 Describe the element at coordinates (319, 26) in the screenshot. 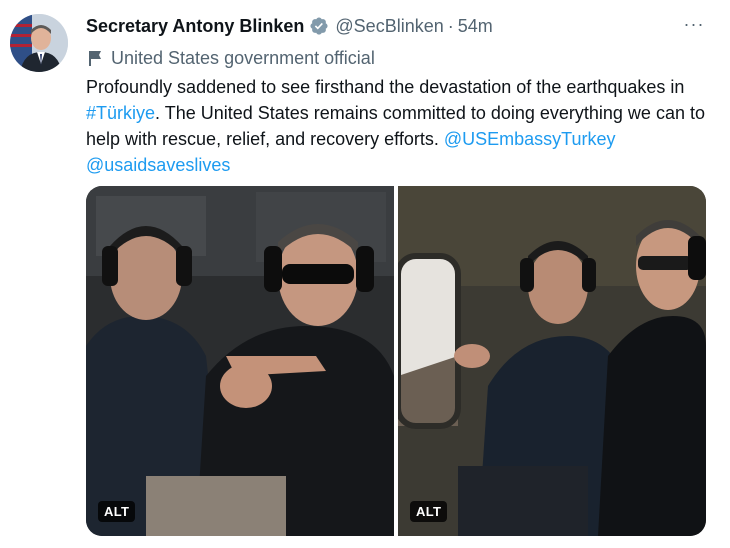

I see `verified-badge-icon` at that location.